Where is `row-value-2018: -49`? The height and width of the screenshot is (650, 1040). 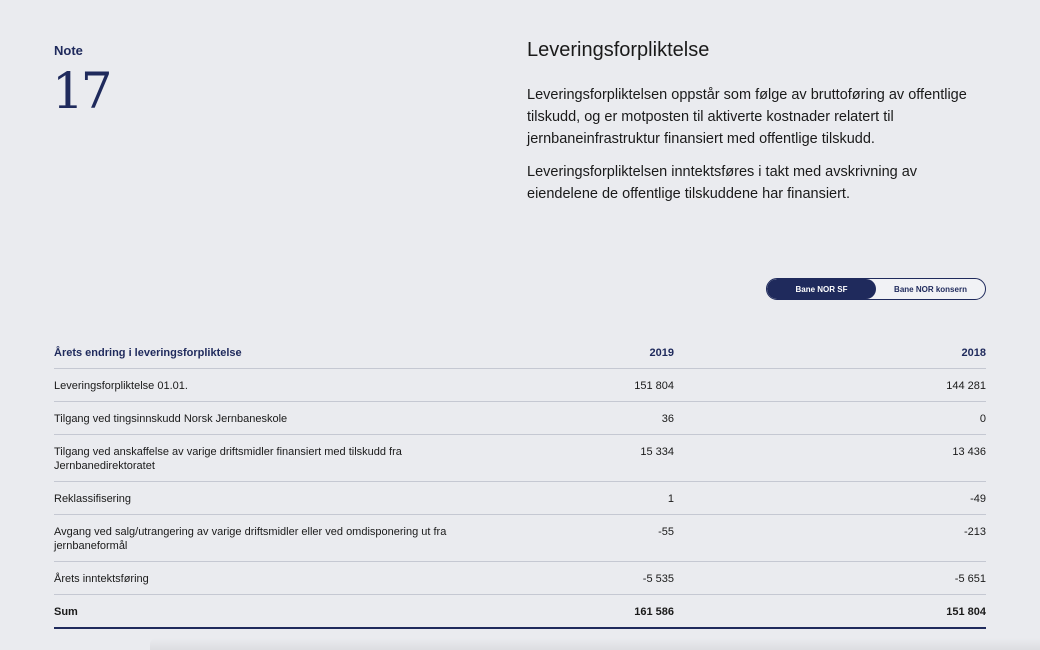 row-value-2018: -49 is located at coordinates (978, 499).